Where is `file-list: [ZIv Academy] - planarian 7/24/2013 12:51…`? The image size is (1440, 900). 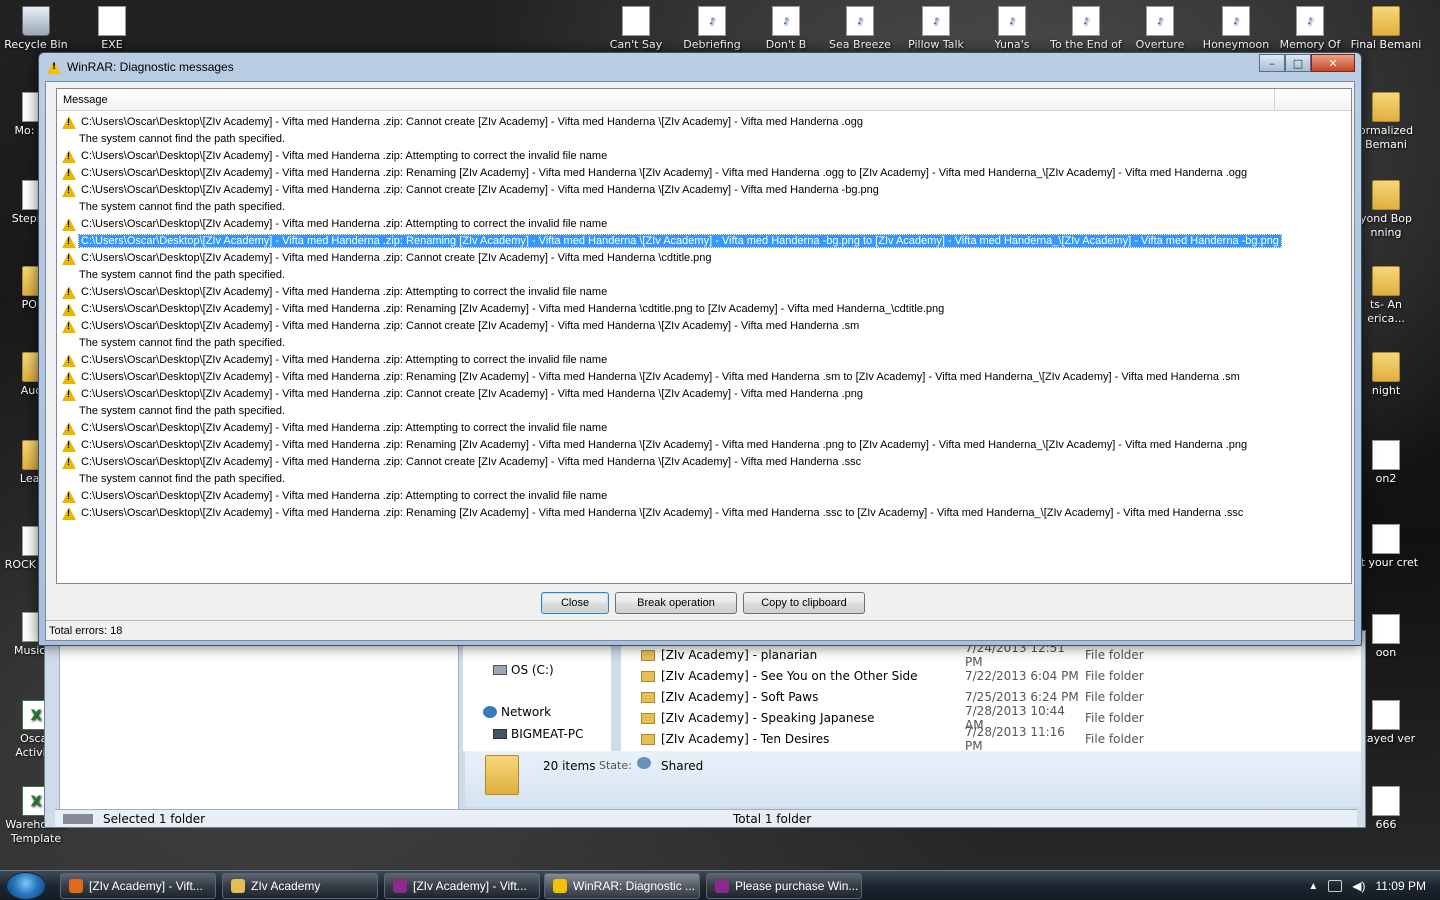
file-list: [ZIv Academy] - planarian 7/24/2013 12:51… is located at coordinates (991, 697).